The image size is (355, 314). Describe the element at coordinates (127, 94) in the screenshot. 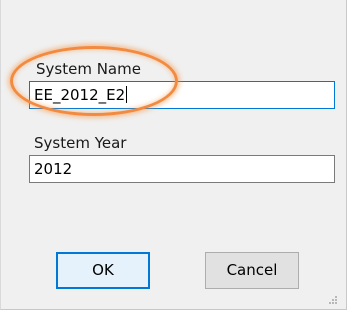

I see `text-caret` at that location.